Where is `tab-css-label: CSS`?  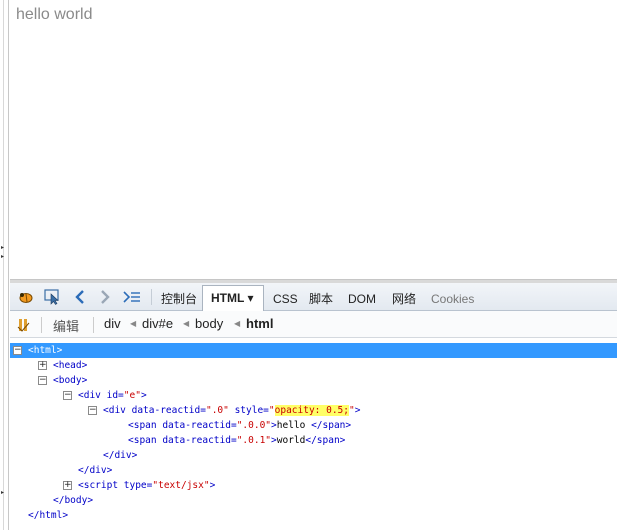 tab-css-label: CSS is located at coordinates (285, 299).